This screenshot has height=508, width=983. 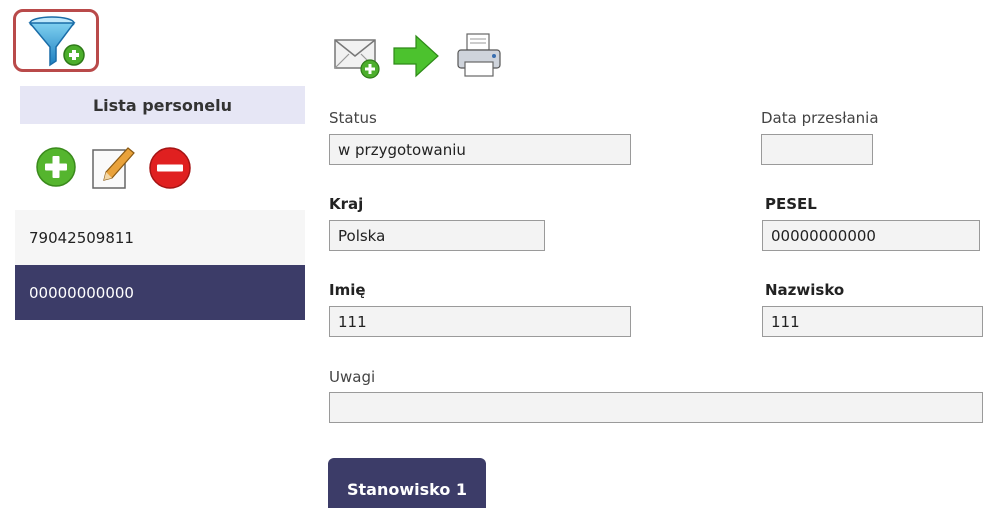 What do you see at coordinates (162, 105) in the screenshot?
I see `list-title: Lista personelu` at bounding box center [162, 105].